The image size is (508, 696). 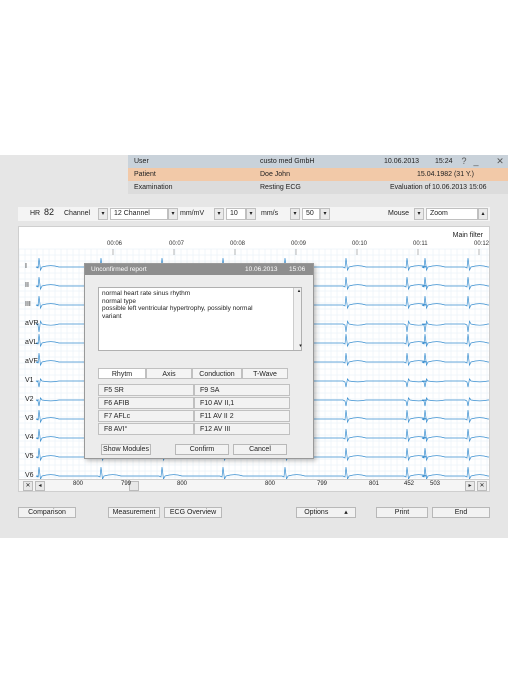 What do you see at coordinates (482, 486) in the screenshot?
I see `last-page-icon: ✕` at bounding box center [482, 486].